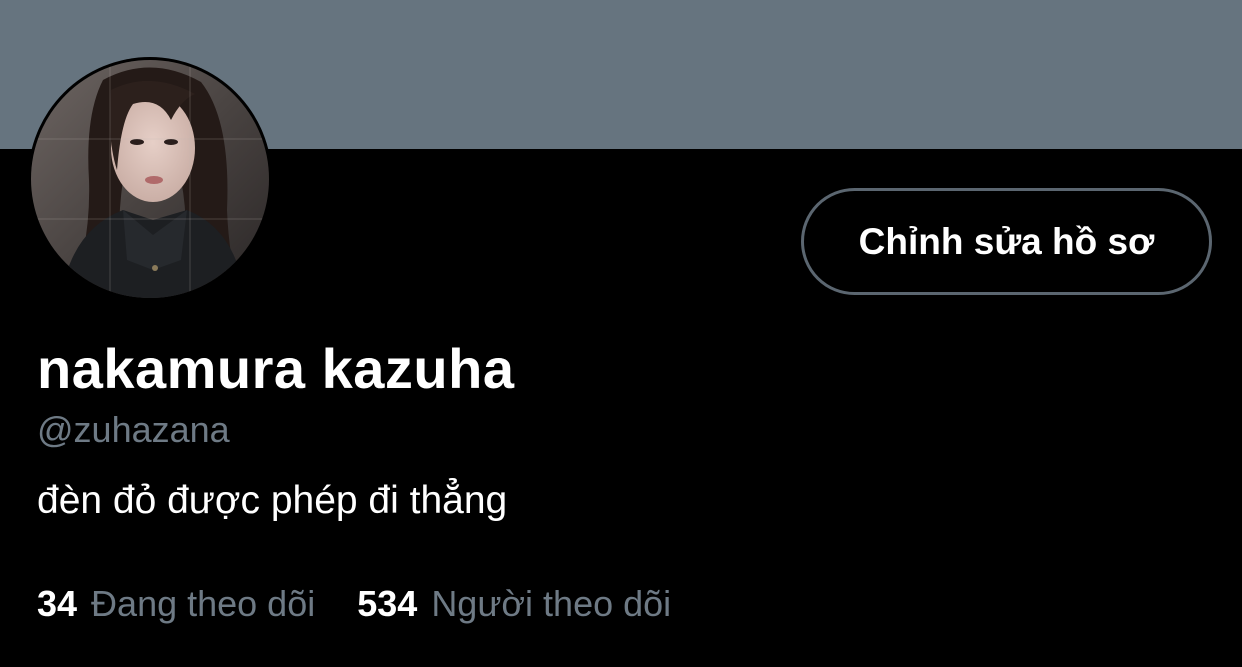  I want to click on profile-bio: đèn đỏ được phép đi thẳng, so click(272, 500).